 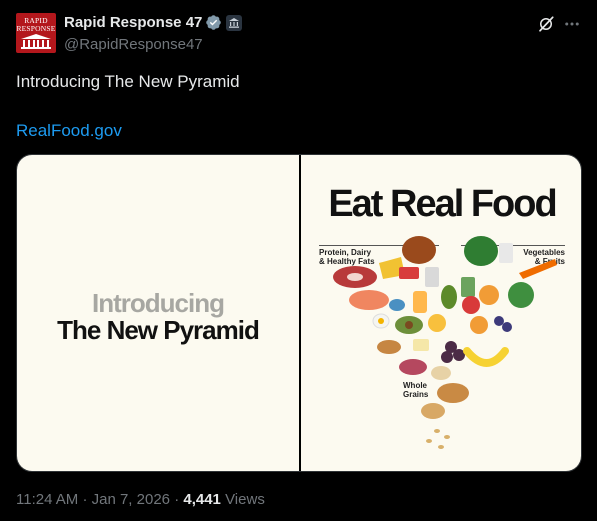 What do you see at coordinates (69, 131) in the screenshot?
I see `tweet-link: RealFood.gov` at bounding box center [69, 131].